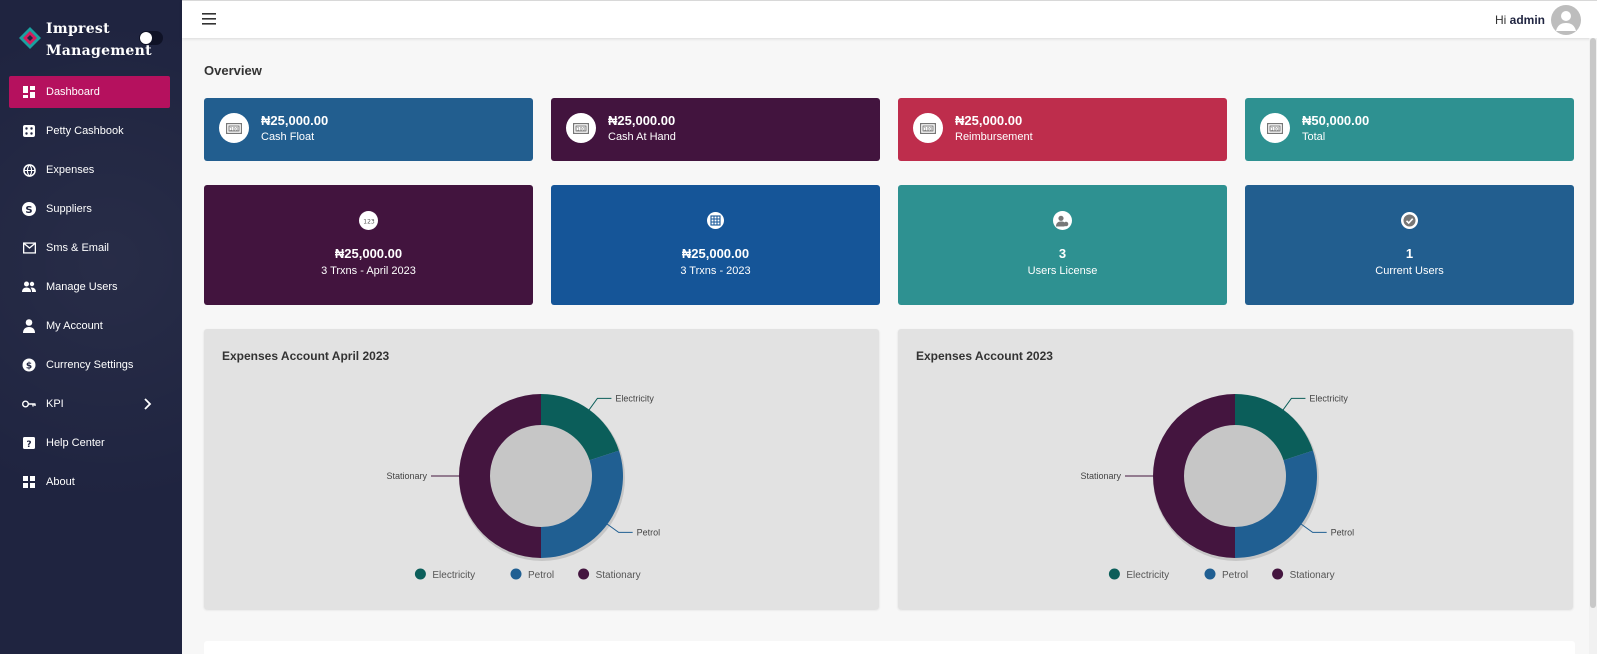 This screenshot has width=1597, height=654. I want to click on svg-text: 123, so click(369, 221).